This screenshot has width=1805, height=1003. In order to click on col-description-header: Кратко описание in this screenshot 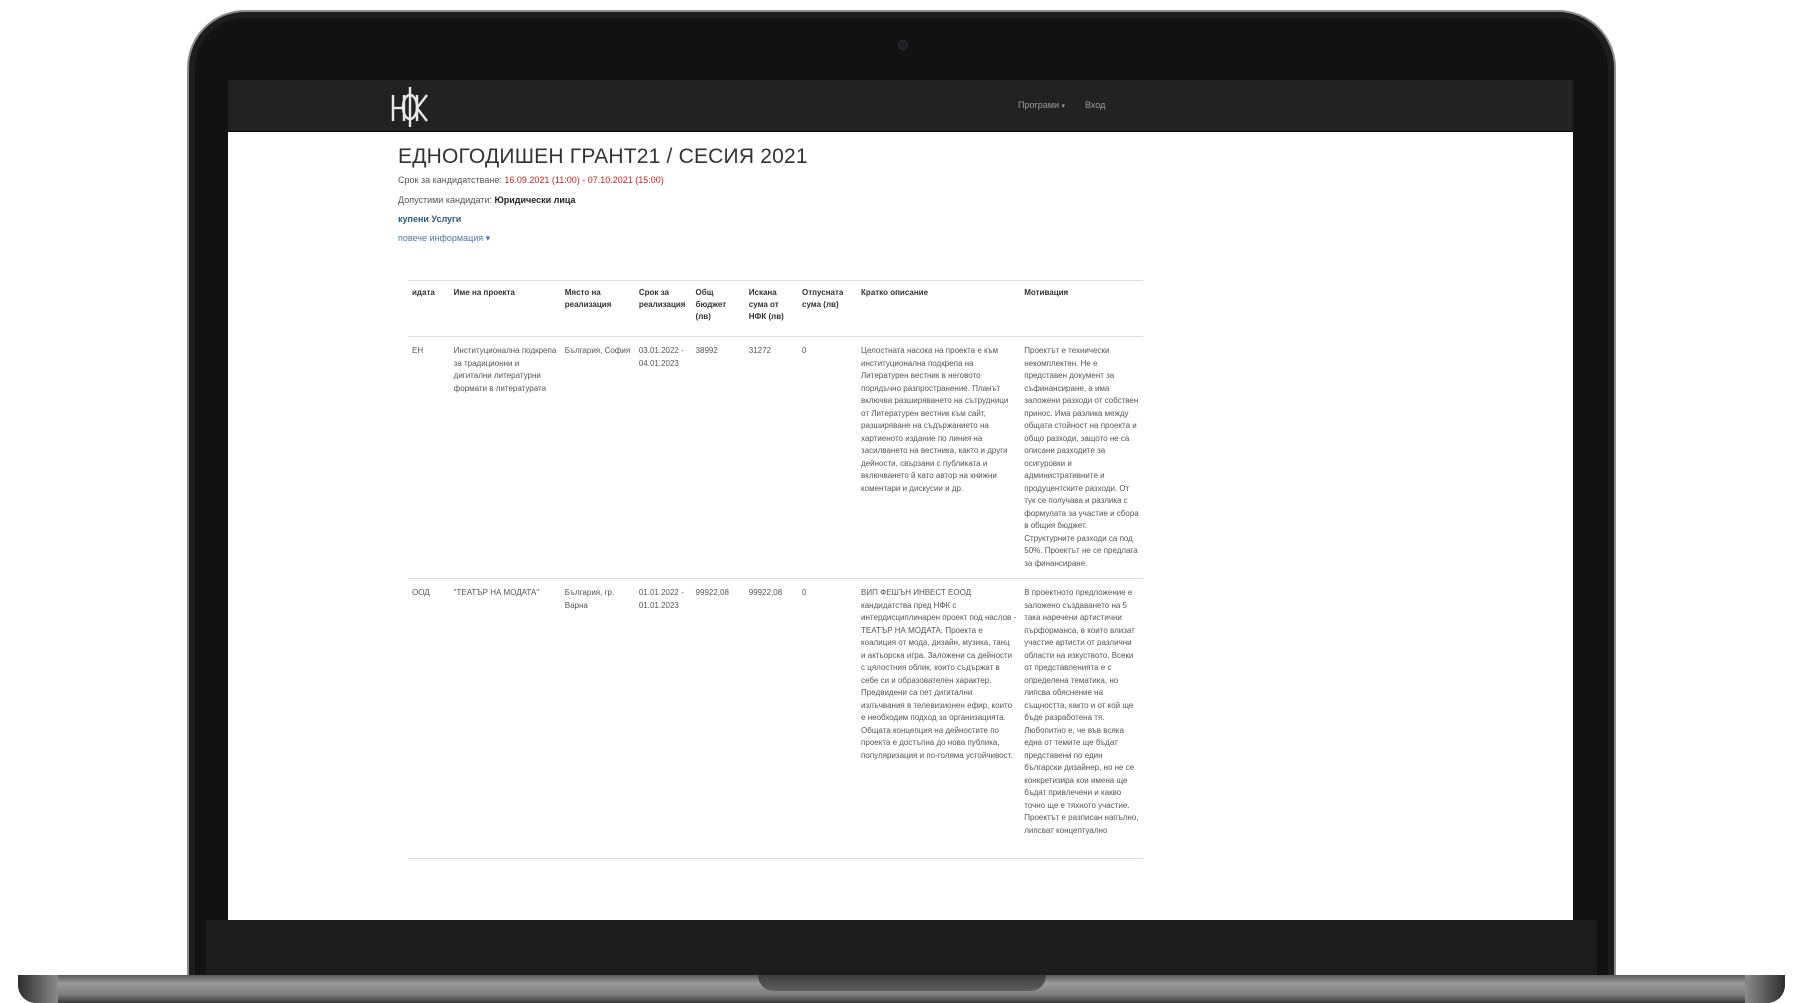, I will do `click(939, 308)`.